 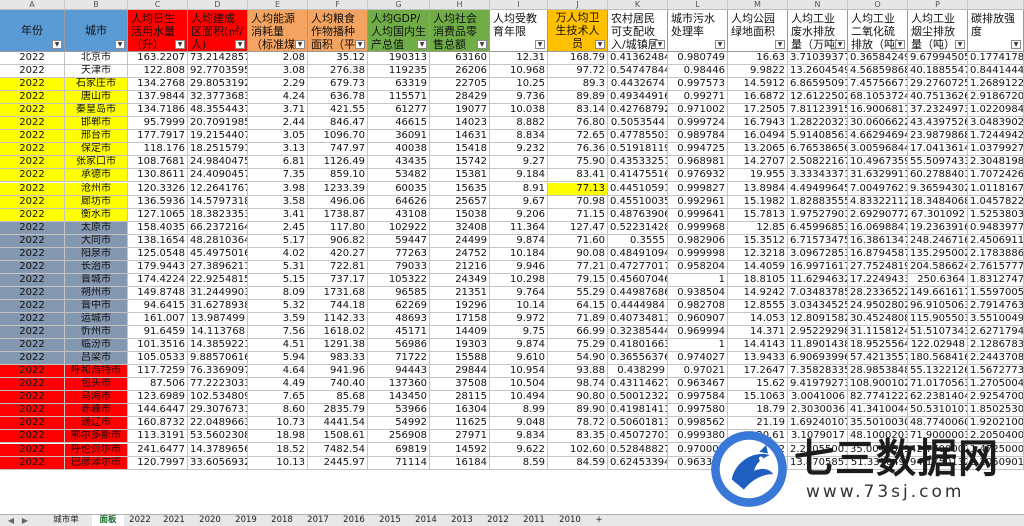 What do you see at coordinates (460, 163) in the screenshot?
I see `table-cell: 15742` at bounding box center [460, 163].